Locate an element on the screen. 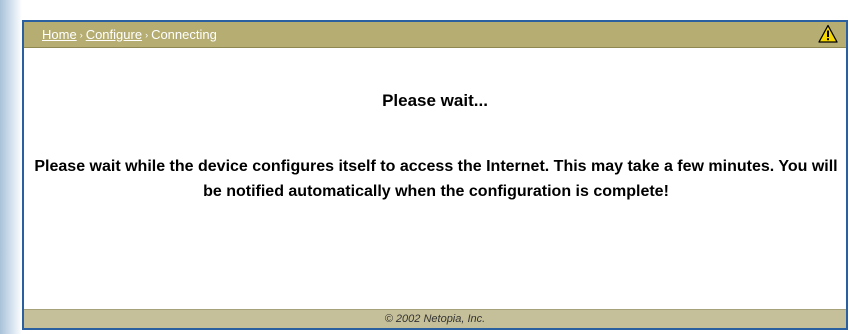 The height and width of the screenshot is (334, 857). header-bar: Home › Configure › Connecting is located at coordinates (435, 35).